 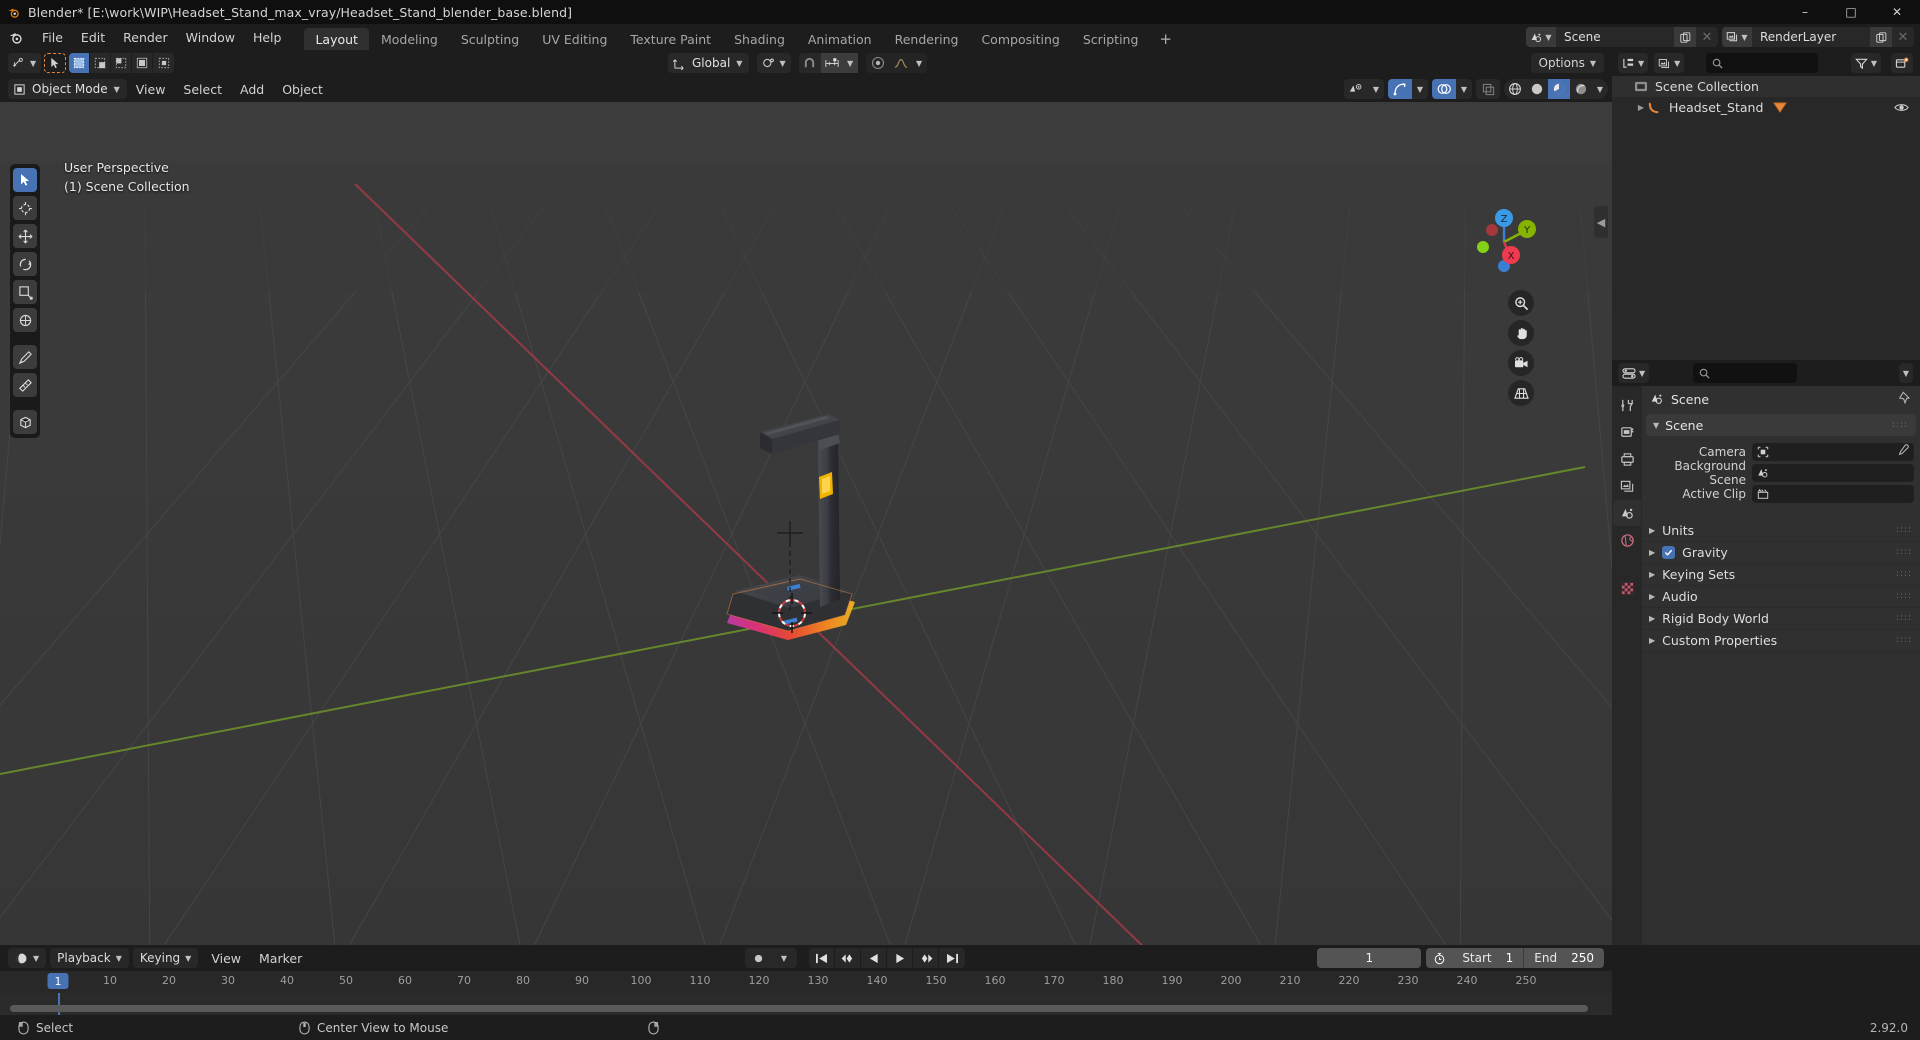 I want to click on tab-texture-properties, so click(x=1627, y=588).